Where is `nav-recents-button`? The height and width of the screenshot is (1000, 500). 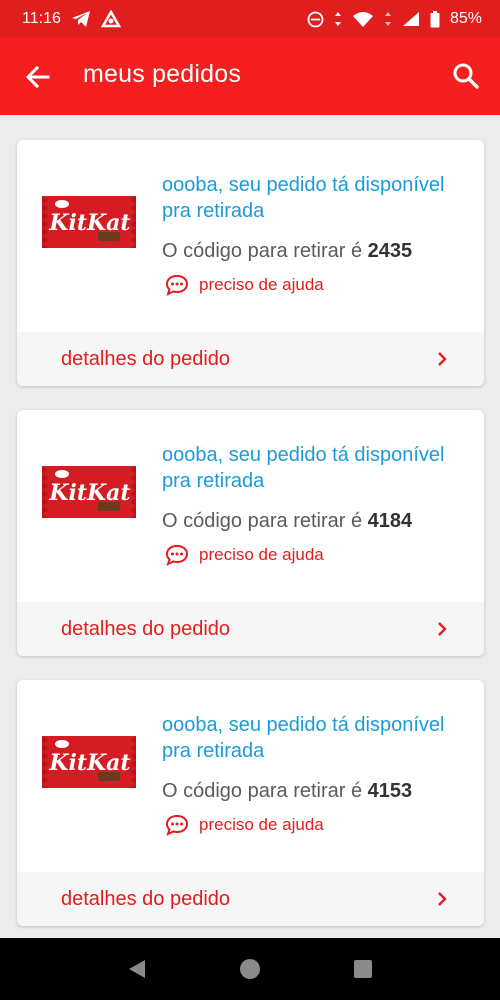 nav-recents-button is located at coordinates (363, 969).